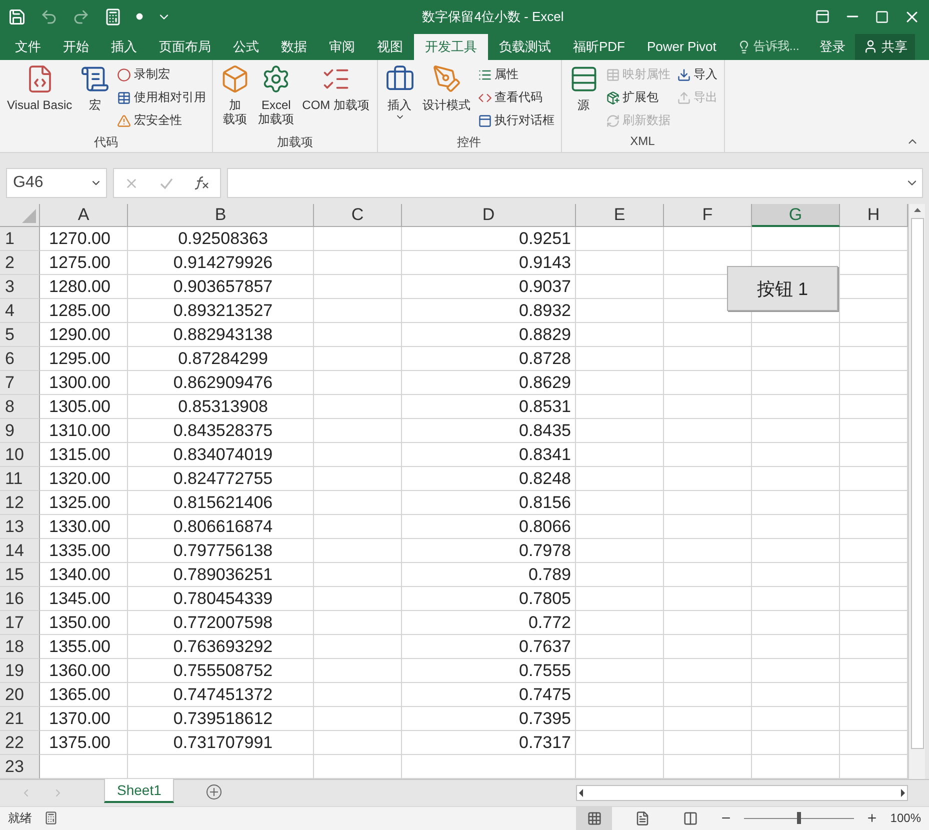  I want to click on ribbon-button: 执行对话框, so click(516, 120).